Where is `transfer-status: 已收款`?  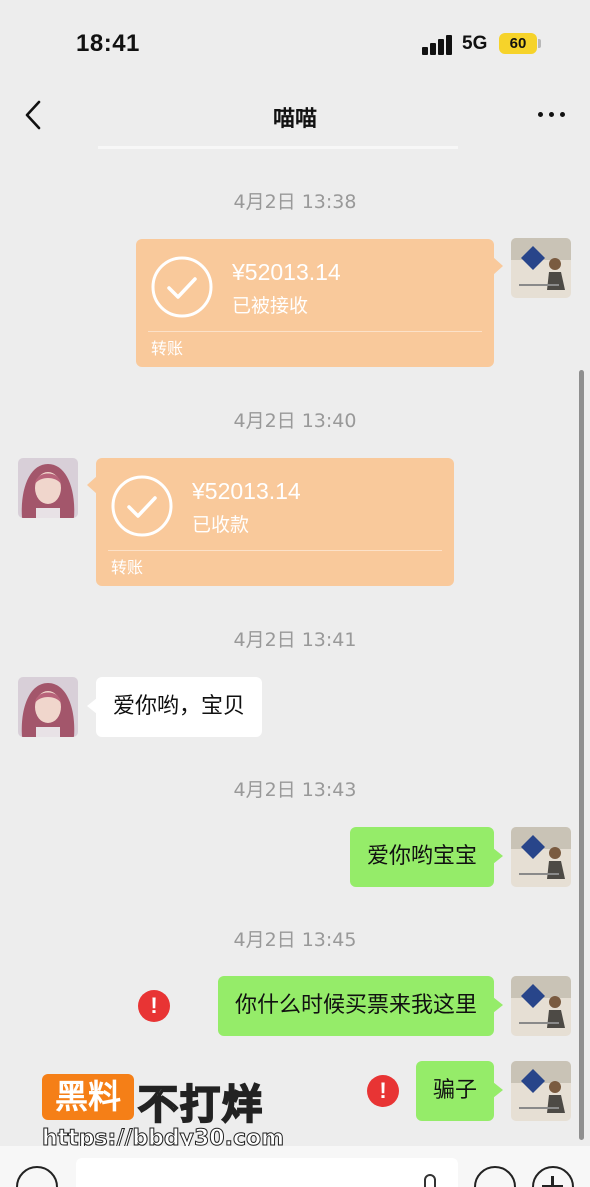 transfer-status: 已收款 is located at coordinates (221, 525).